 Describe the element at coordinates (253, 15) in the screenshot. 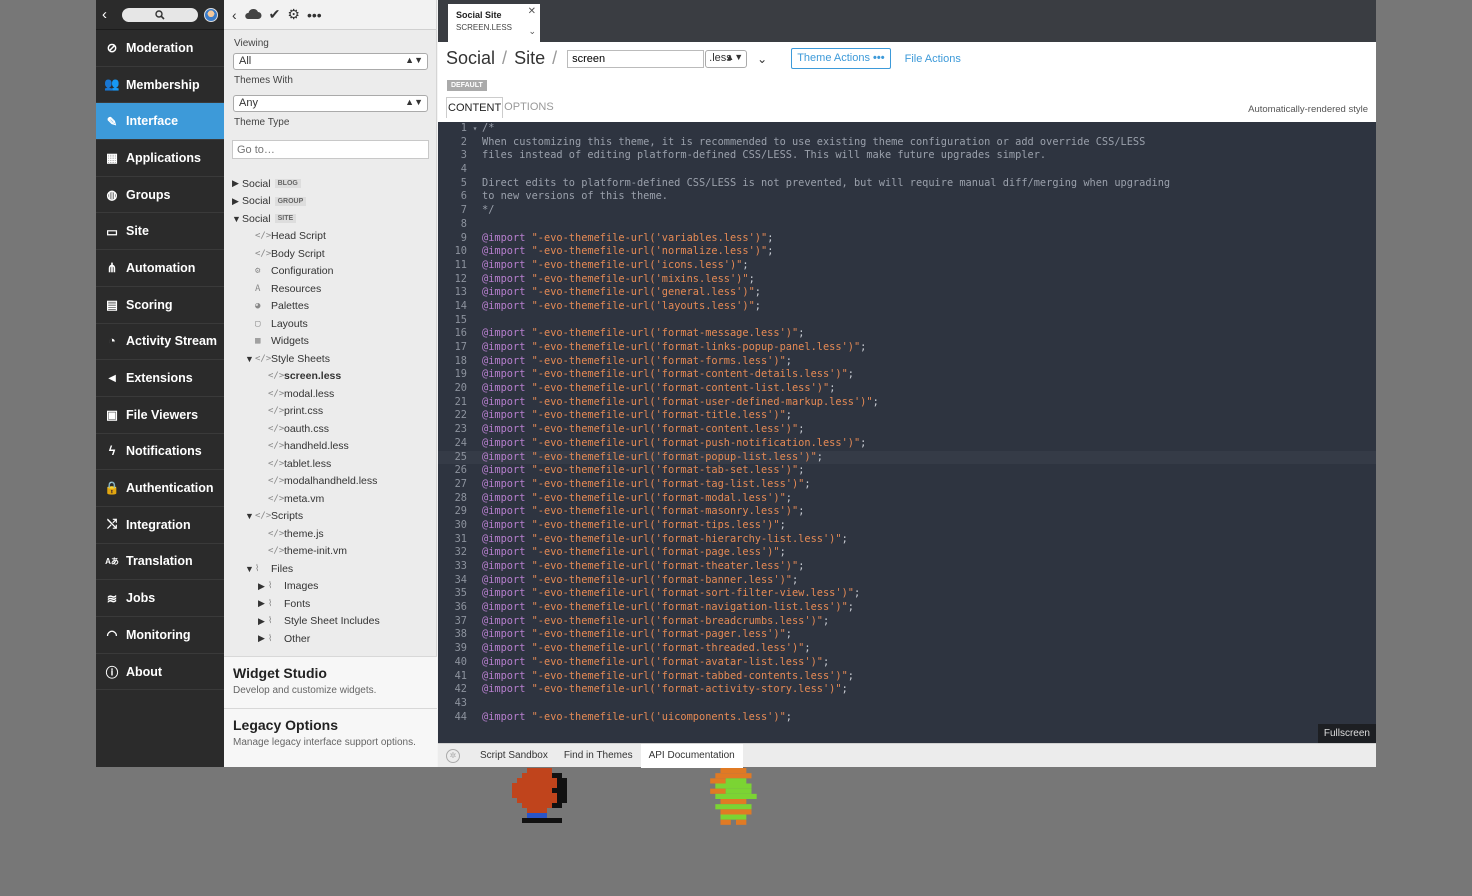

I see `cloud-icon` at that location.